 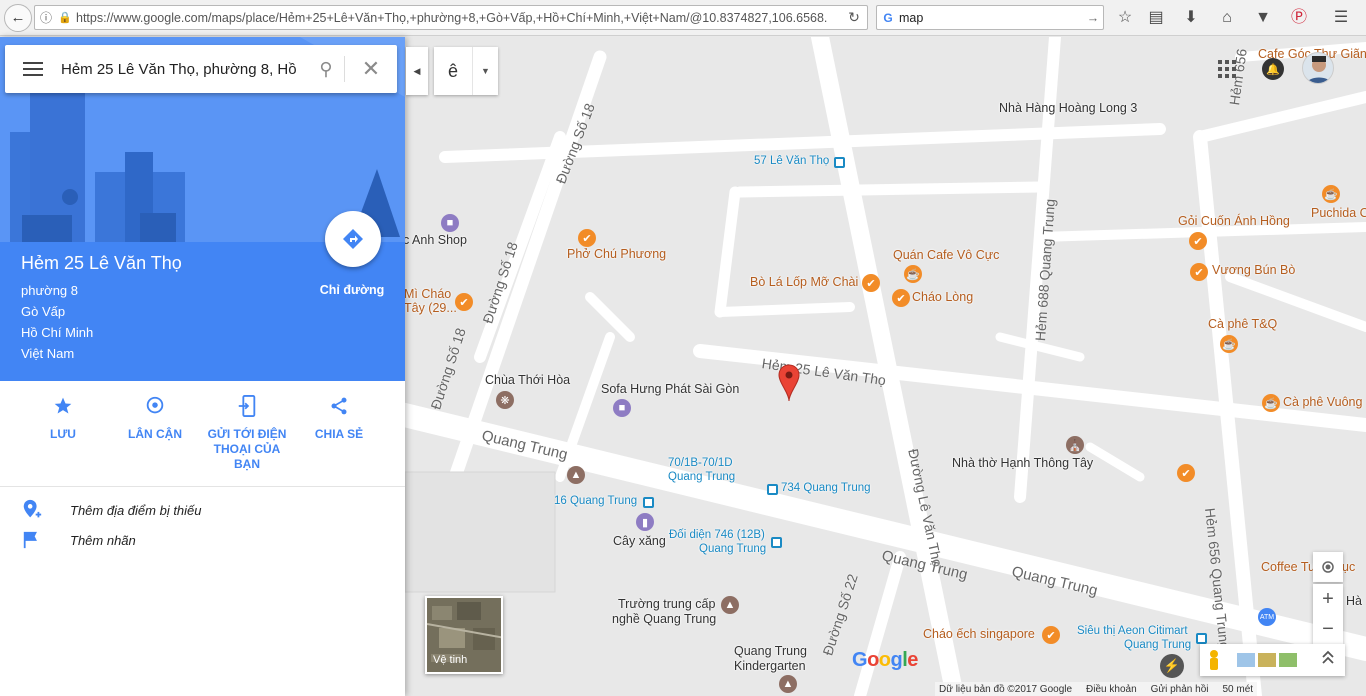 What do you see at coordinates (1191, 18) in the screenshot?
I see `download-icon: ⬇` at bounding box center [1191, 18].